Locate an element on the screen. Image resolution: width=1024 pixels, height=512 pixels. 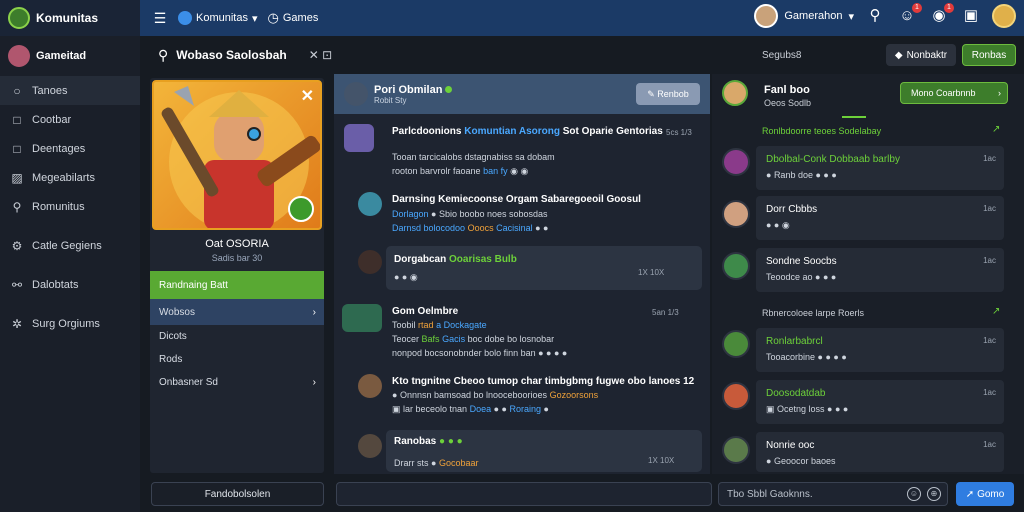
sidebar-item-4: ▨ Megeabilarts is located at coordinates (70, 177).